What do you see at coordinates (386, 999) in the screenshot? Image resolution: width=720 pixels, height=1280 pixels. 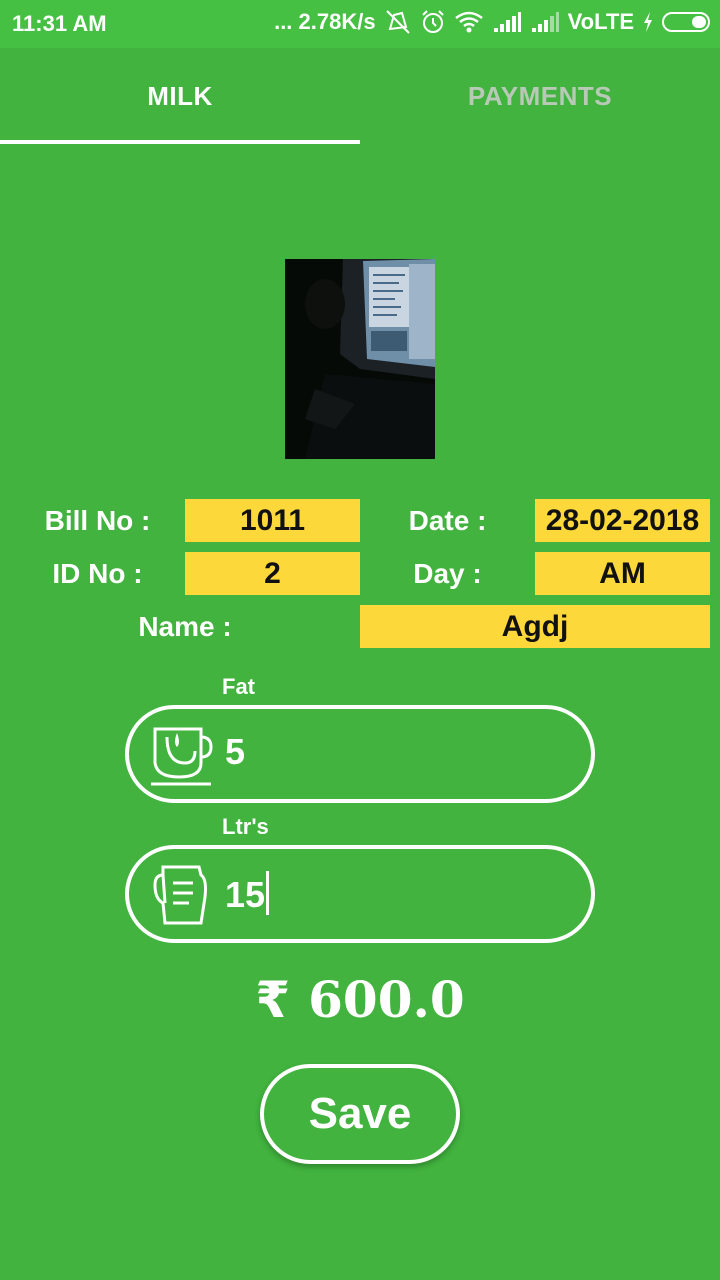 I see `amount-value: 600.0` at bounding box center [386, 999].